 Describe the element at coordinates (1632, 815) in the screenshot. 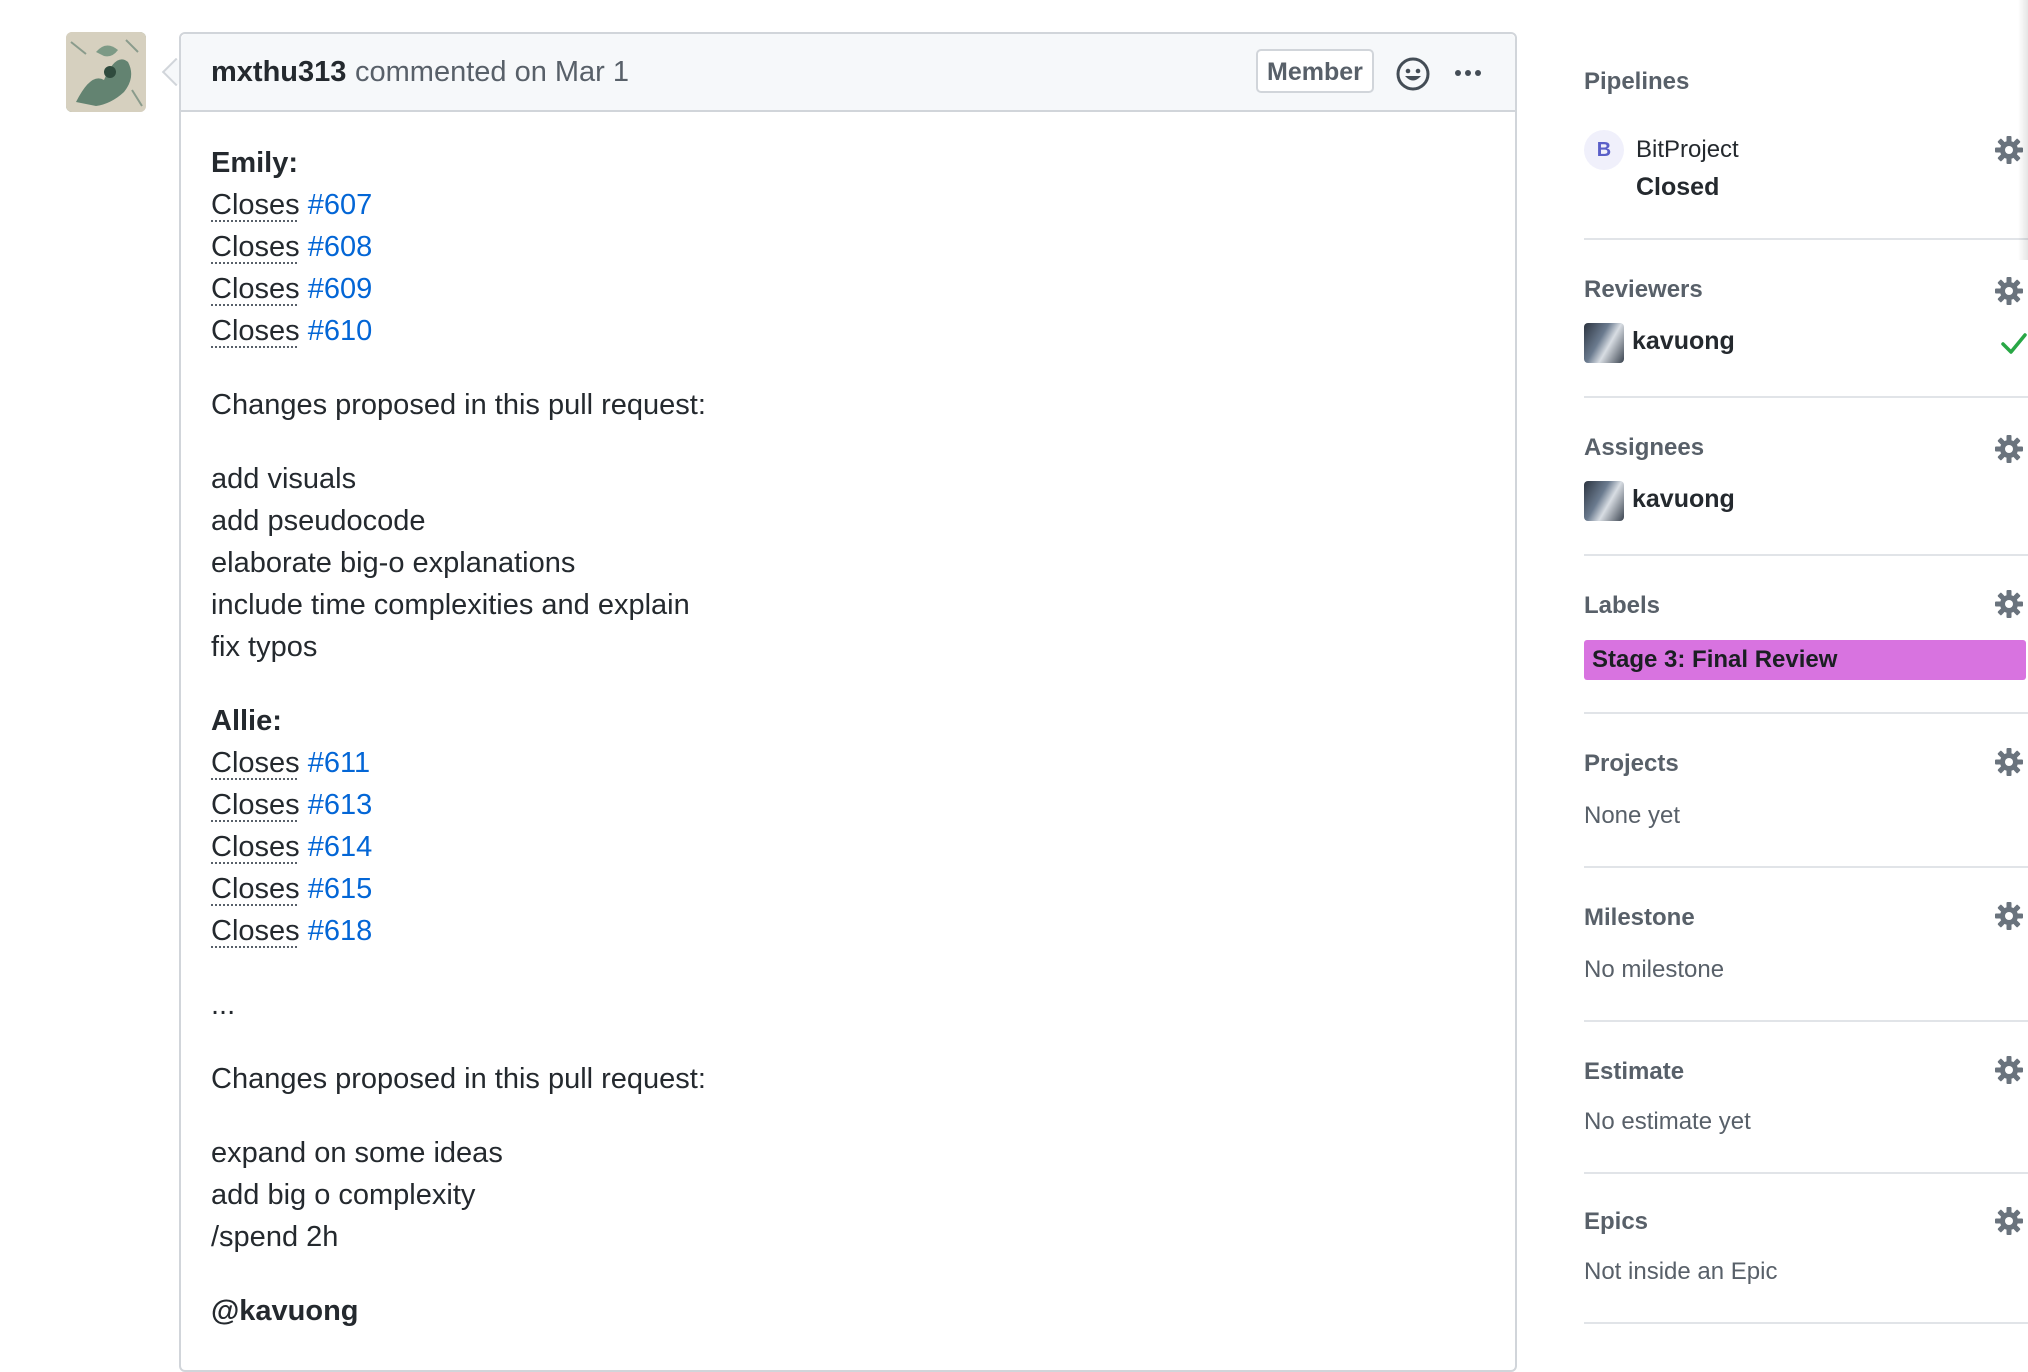

I see `projects-value: None yet` at that location.